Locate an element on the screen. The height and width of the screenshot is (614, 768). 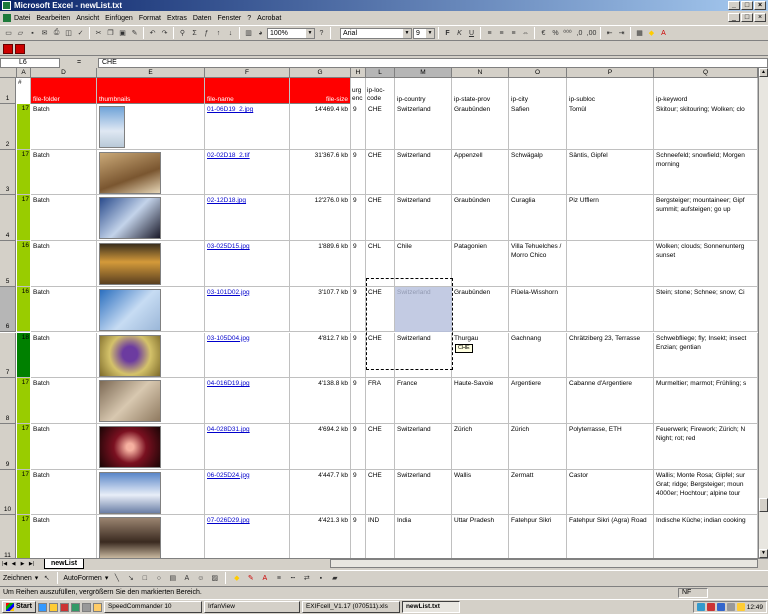
column-header-o: O is located at coordinates (538, 73).